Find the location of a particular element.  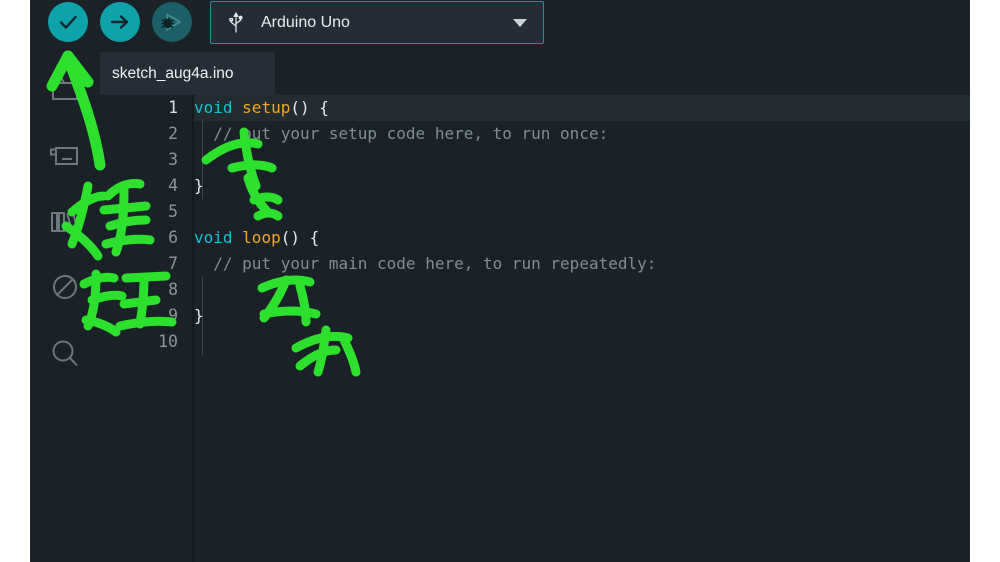

chevron-down-icon is located at coordinates (520, 22).